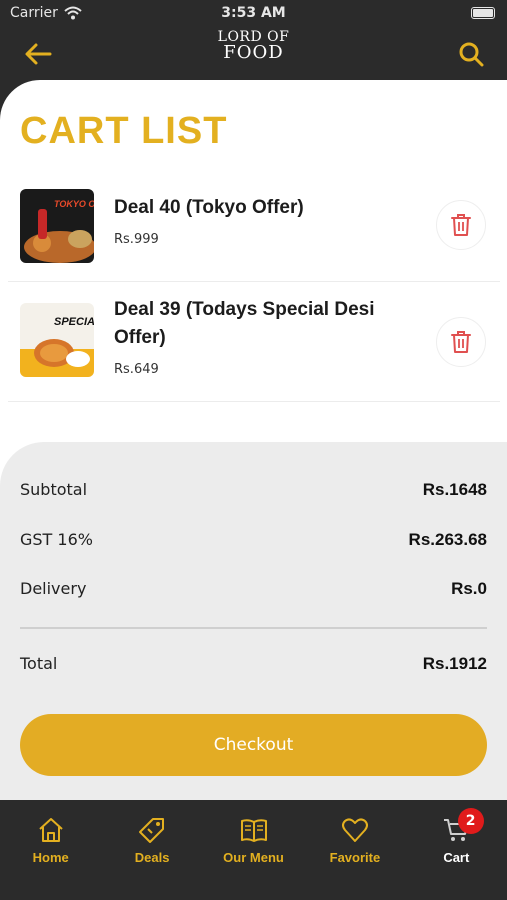 This screenshot has width=507, height=900. Describe the element at coordinates (50, 857) in the screenshot. I see `tab-home-label: Home` at that location.